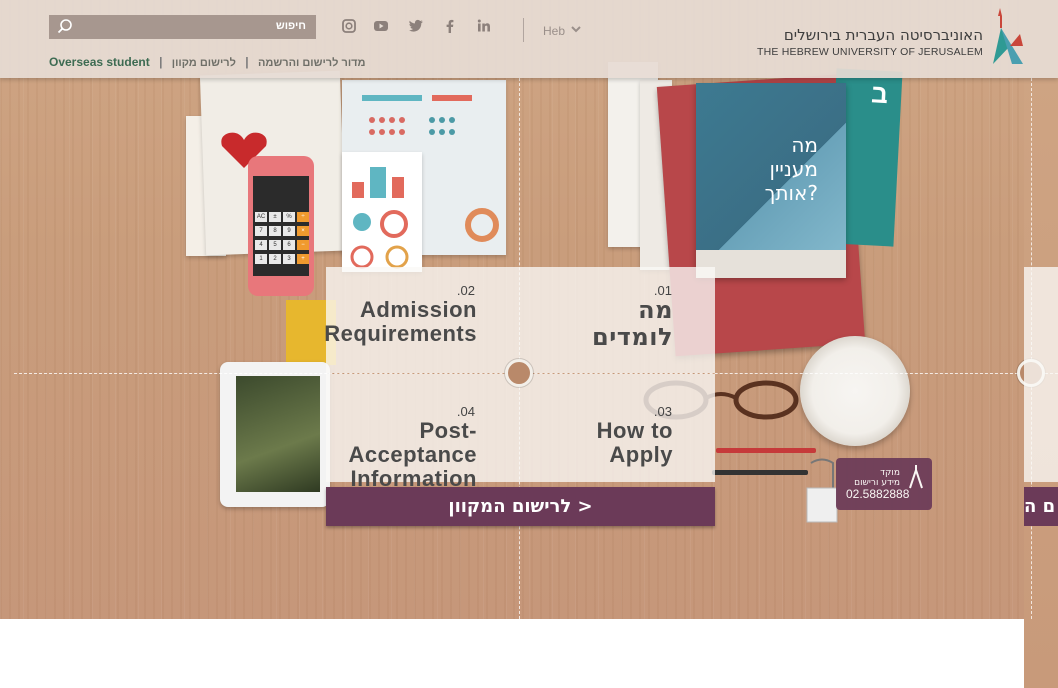  What do you see at coordinates (519, 373) in the screenshot?
I see `grid-center-marker` at bounding box center [519, 373].